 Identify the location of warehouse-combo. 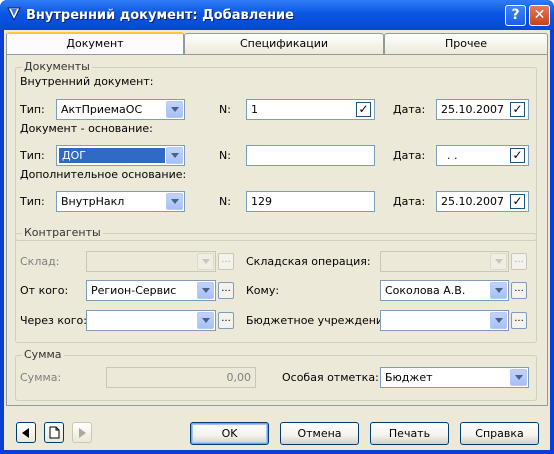
(151, 261).